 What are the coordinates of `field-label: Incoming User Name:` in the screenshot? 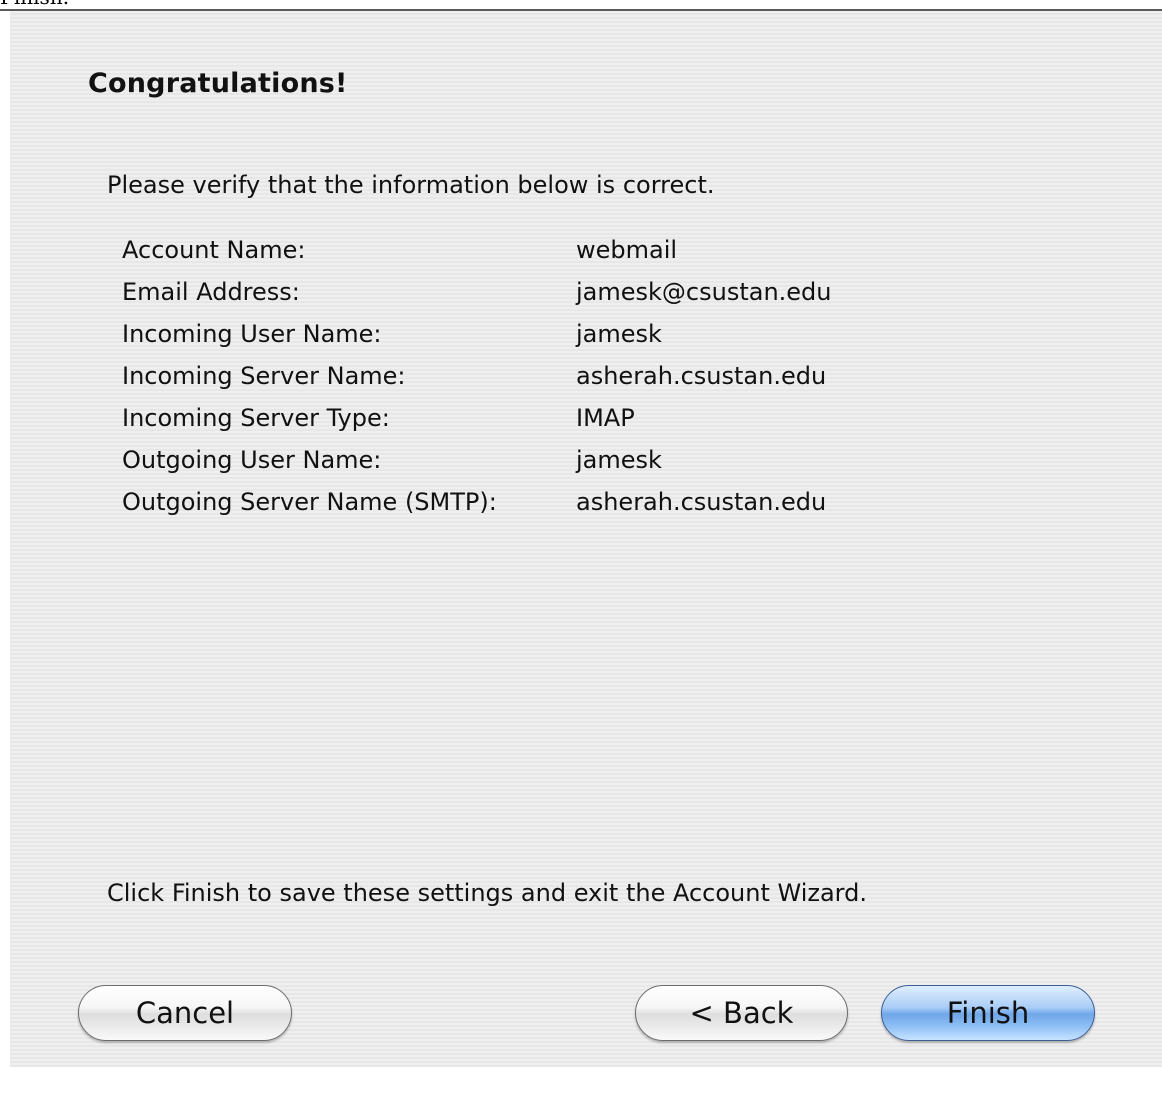 It's located at (252, 334).